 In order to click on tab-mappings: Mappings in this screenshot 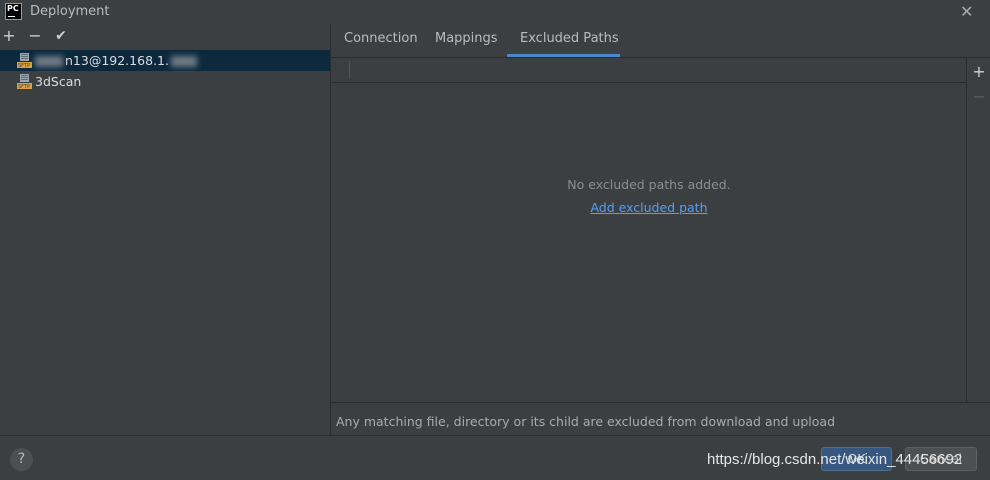, I will do `click(466, 38)`.